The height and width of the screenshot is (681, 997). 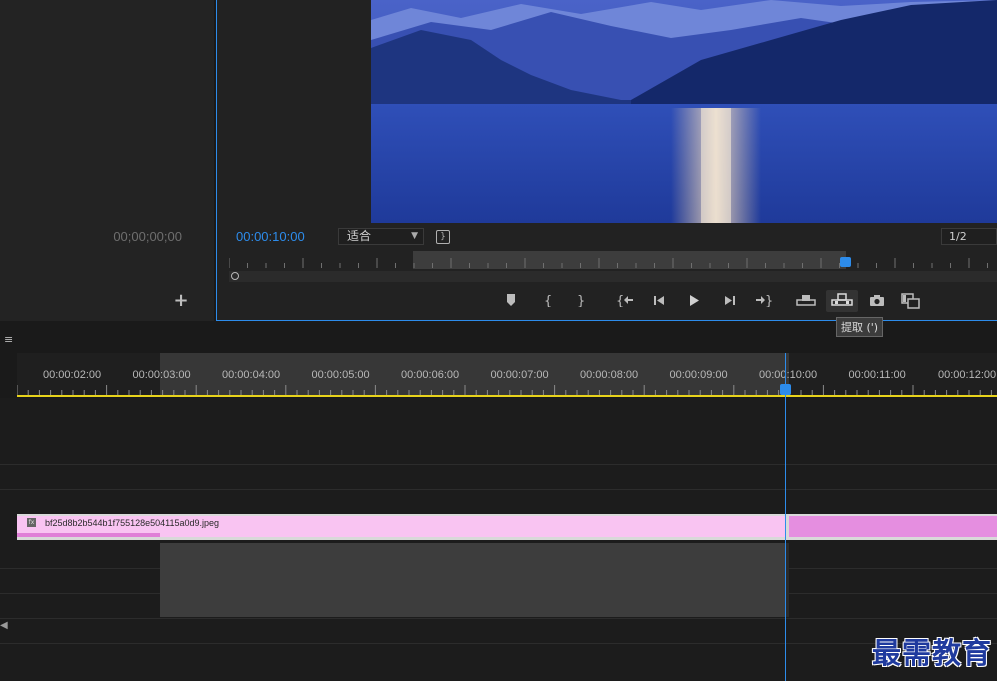 What do you see at coordinates (88, 535) in the screenshot?
I see `clip-selection-band` at bounding box center [88, 535].